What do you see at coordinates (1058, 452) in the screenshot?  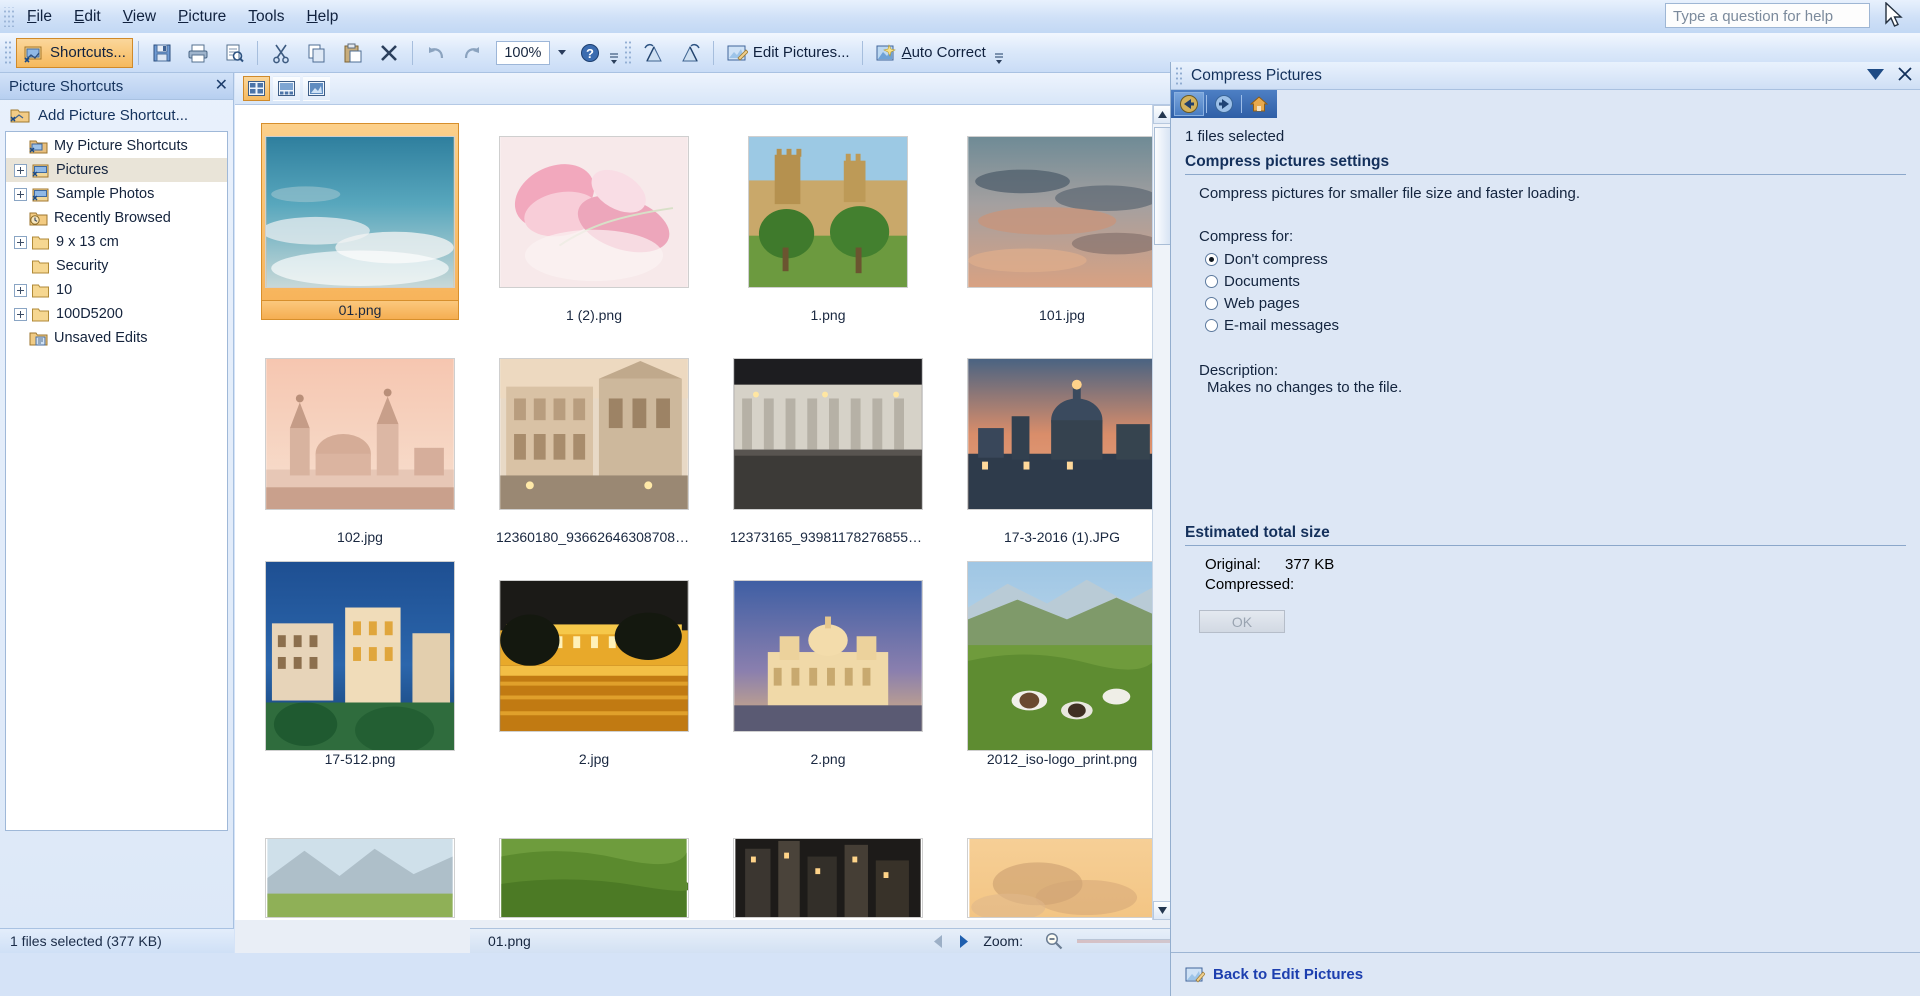 I see `thumbnail-item: 17-3-2016 (1).JPG` at bounding box center [1058, 452].